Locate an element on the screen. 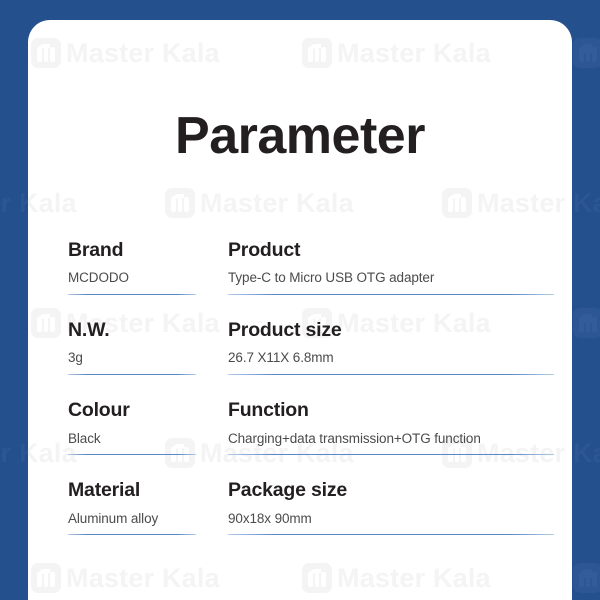 The width and height of the screenshot is (600, 600). spec-value: 90x18x 90mm is located at coordinates (270, 518).